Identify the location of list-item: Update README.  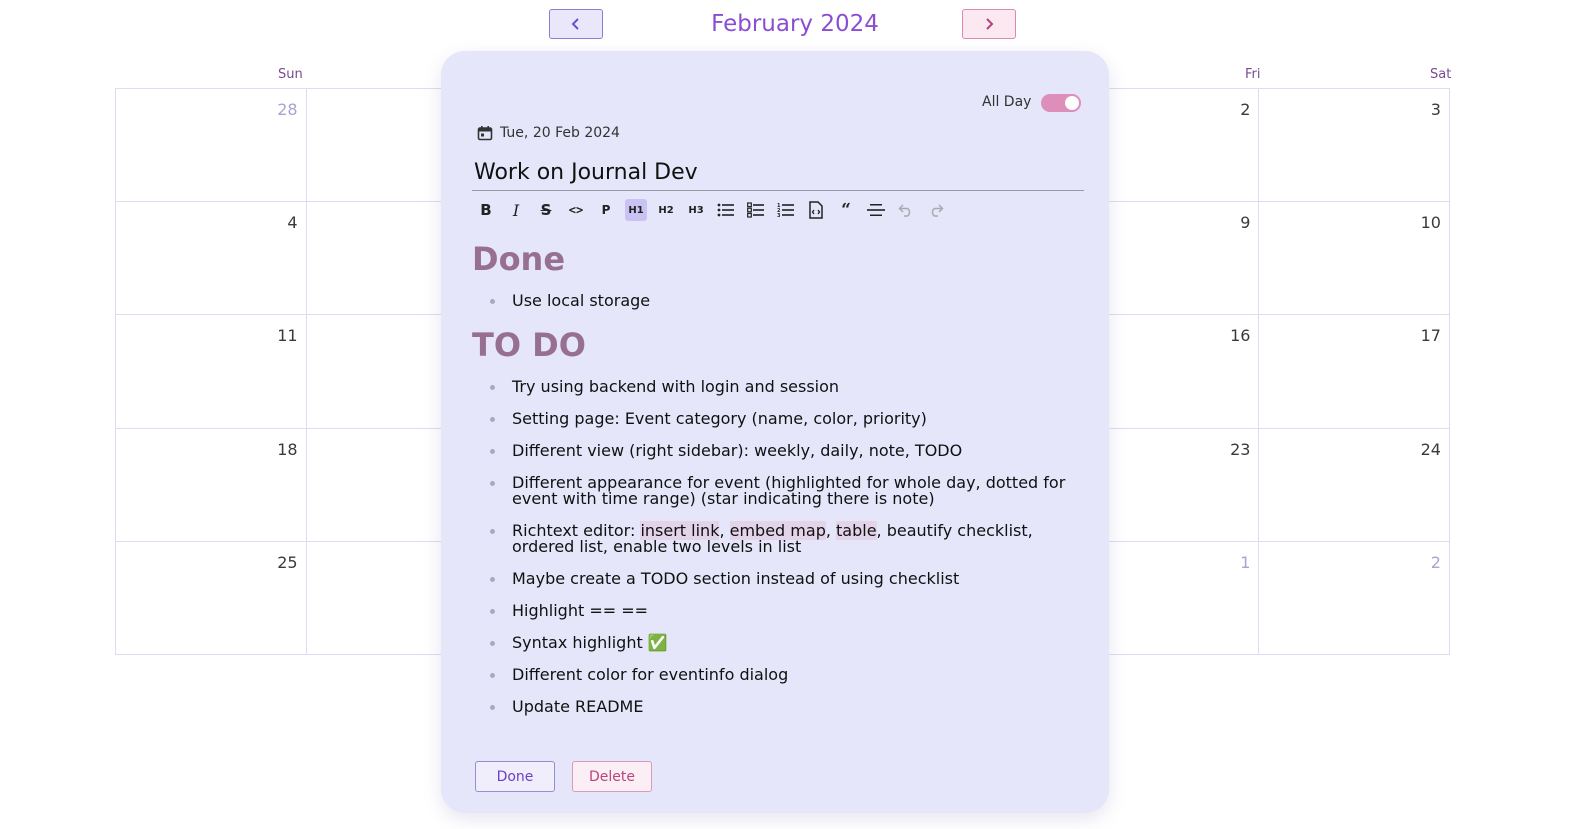
(781, 707).